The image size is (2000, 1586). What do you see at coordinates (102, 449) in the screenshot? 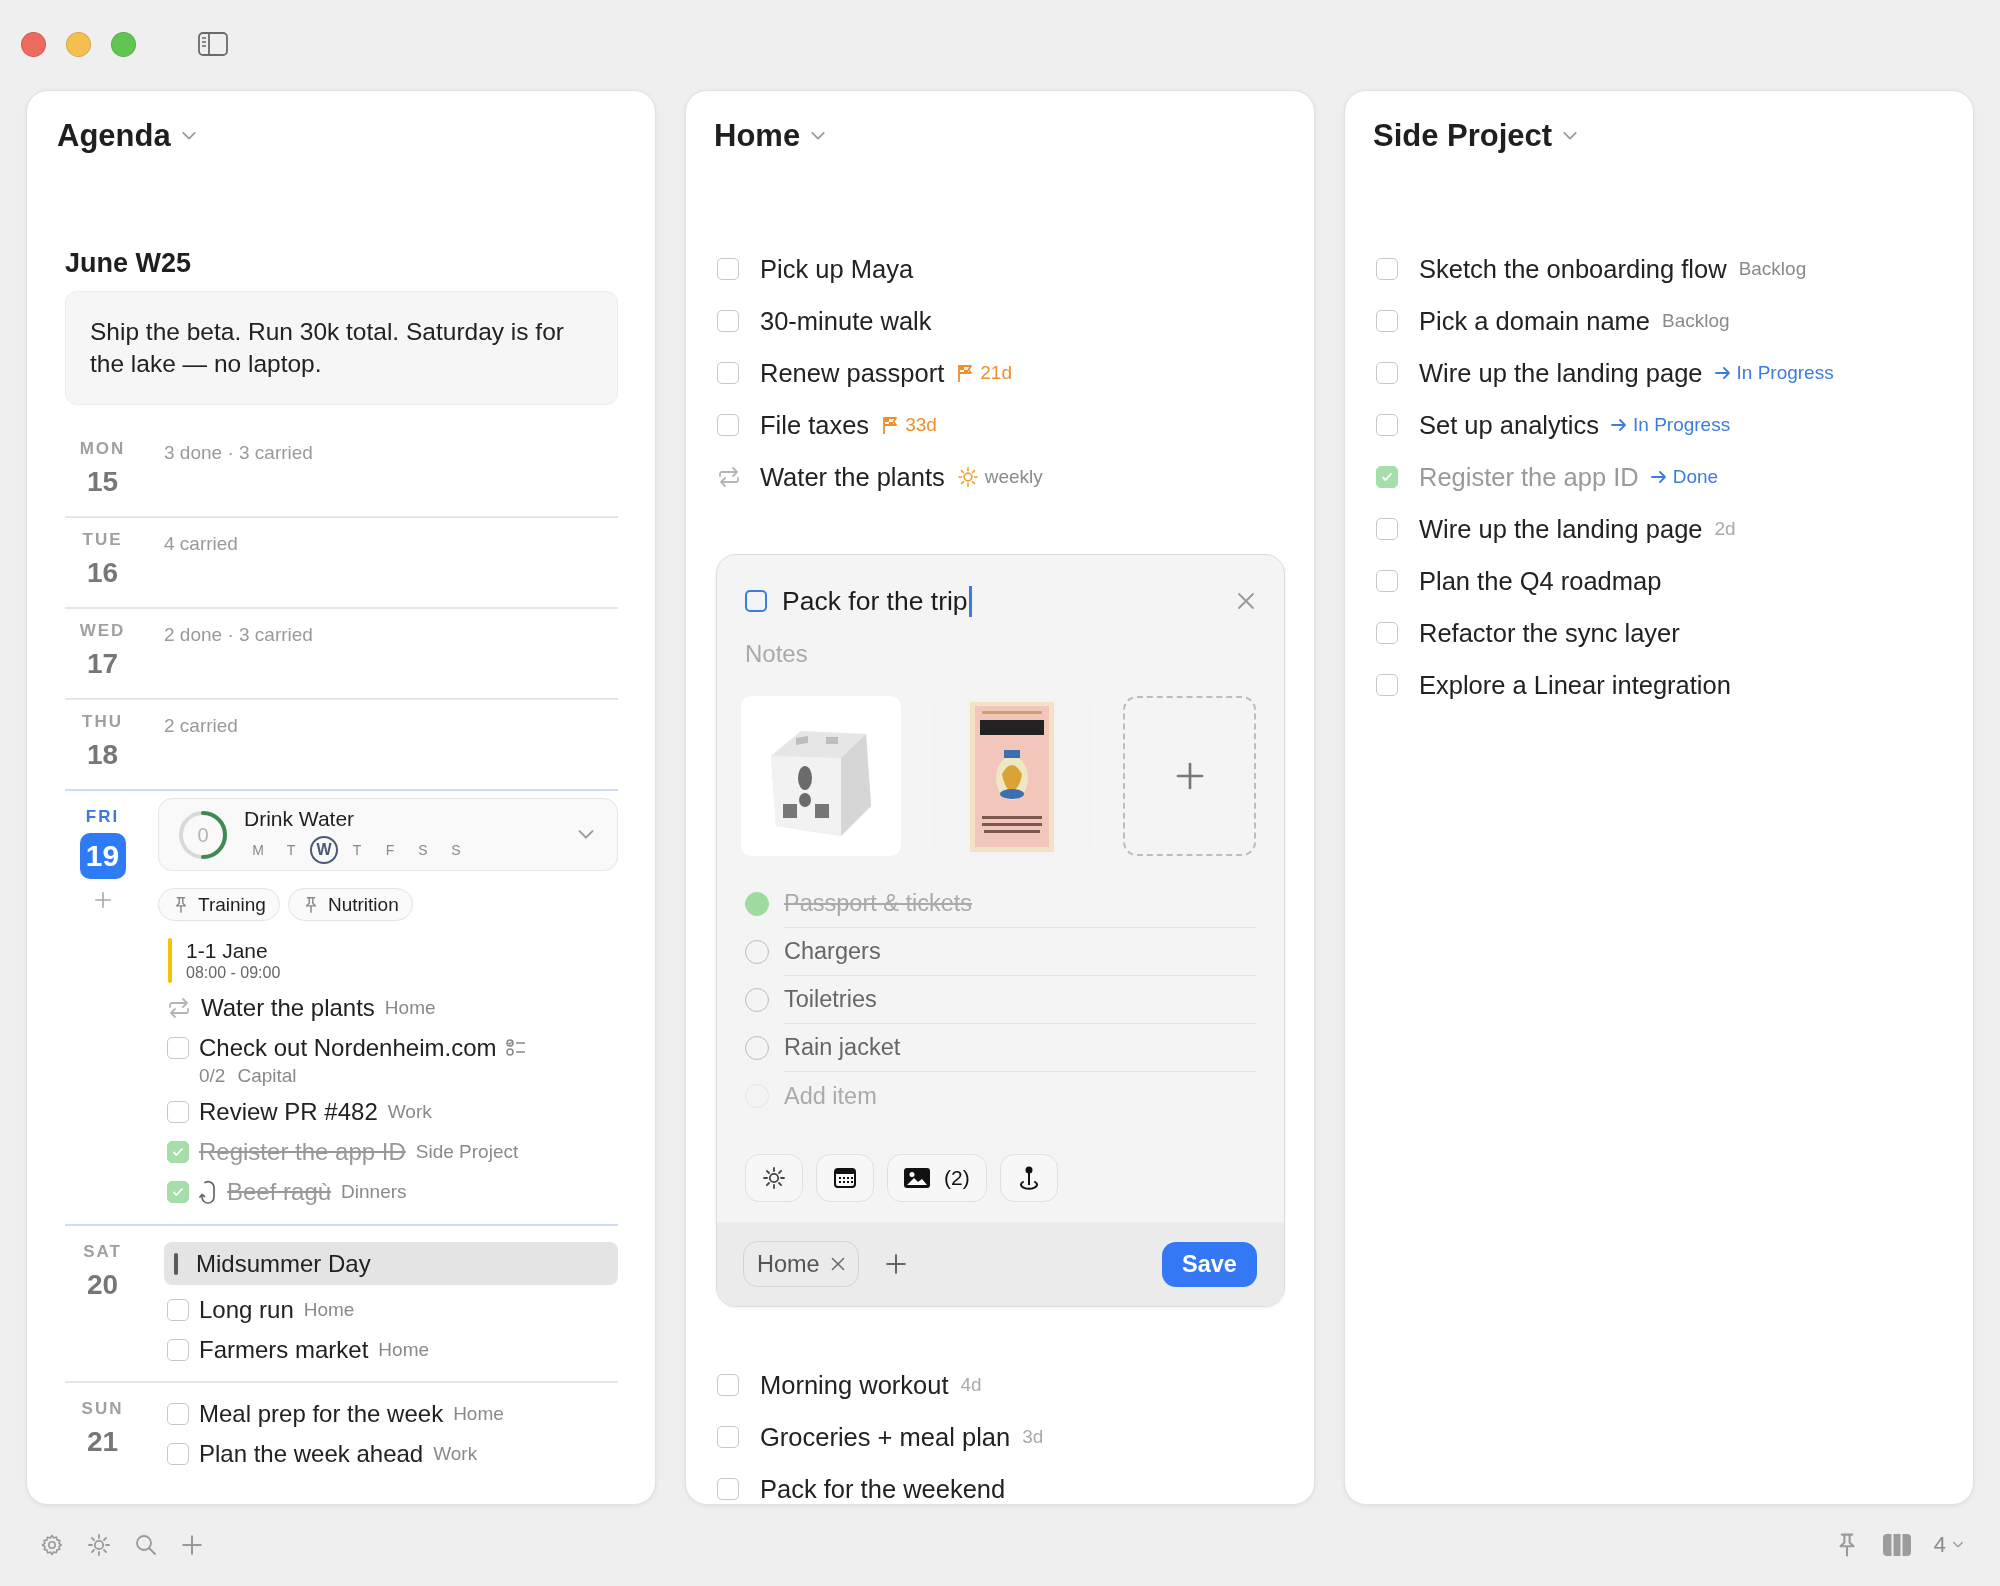
I see `weekday-label: MON` at bounding box center [102, 449].